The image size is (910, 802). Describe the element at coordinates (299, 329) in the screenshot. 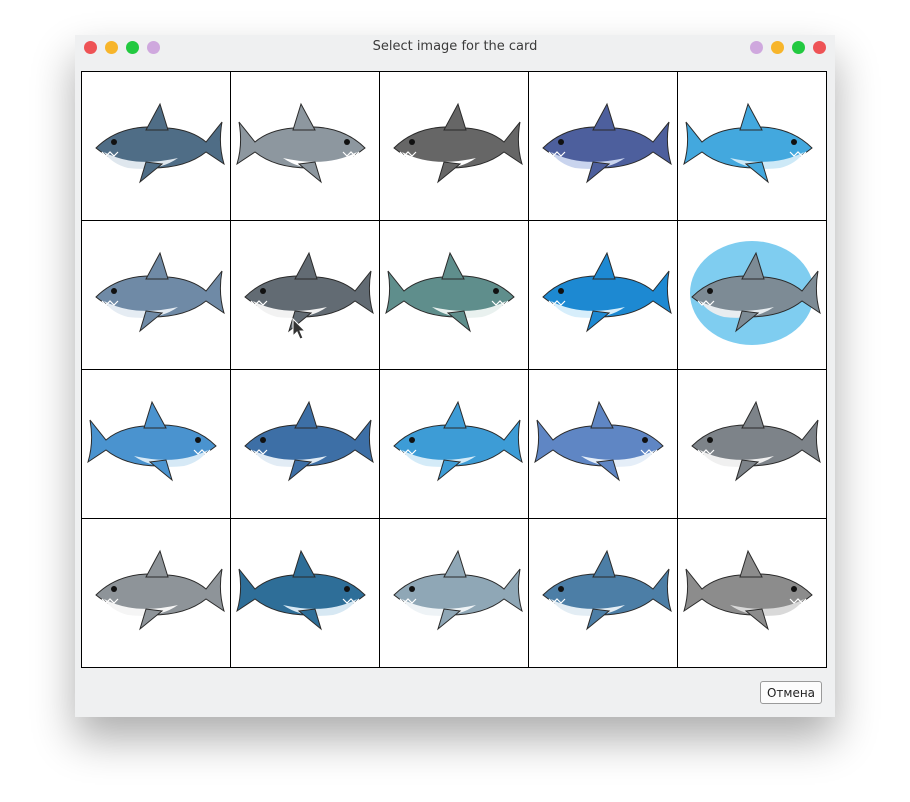

I see `mouse-cursor-icon` at that location.